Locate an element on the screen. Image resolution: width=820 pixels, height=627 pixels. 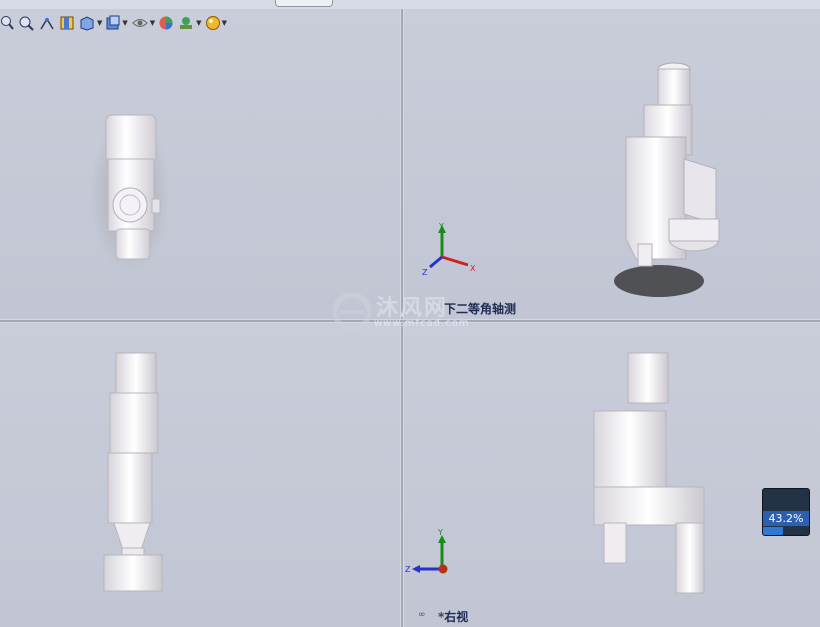
progress-indicator: 43.2% is located at coordinates (786, 512).